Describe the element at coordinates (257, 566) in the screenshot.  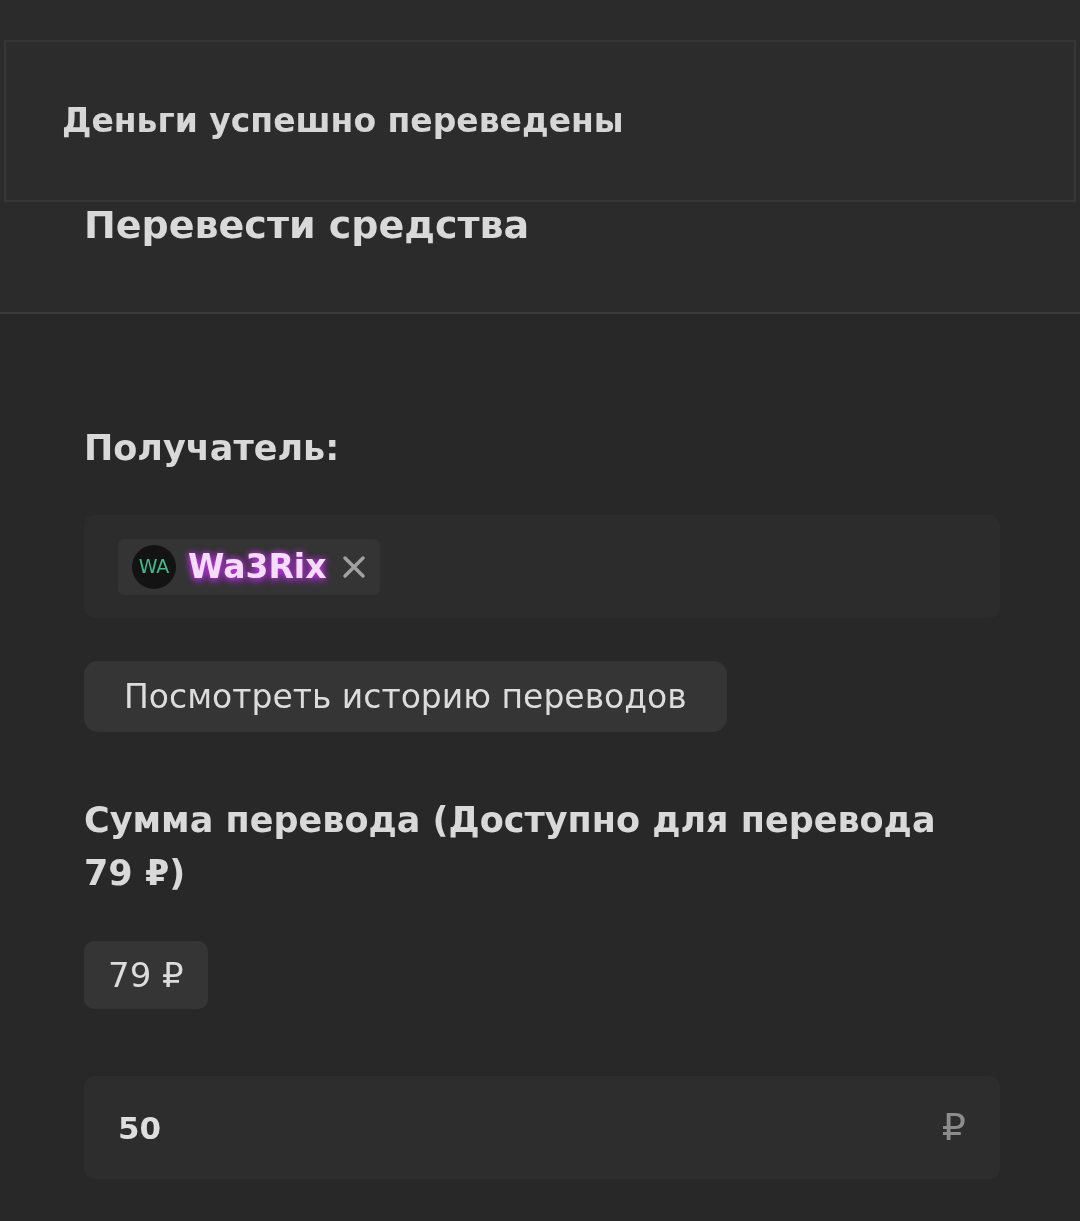
I see `recipient-name: Wa3Rix` at that location.